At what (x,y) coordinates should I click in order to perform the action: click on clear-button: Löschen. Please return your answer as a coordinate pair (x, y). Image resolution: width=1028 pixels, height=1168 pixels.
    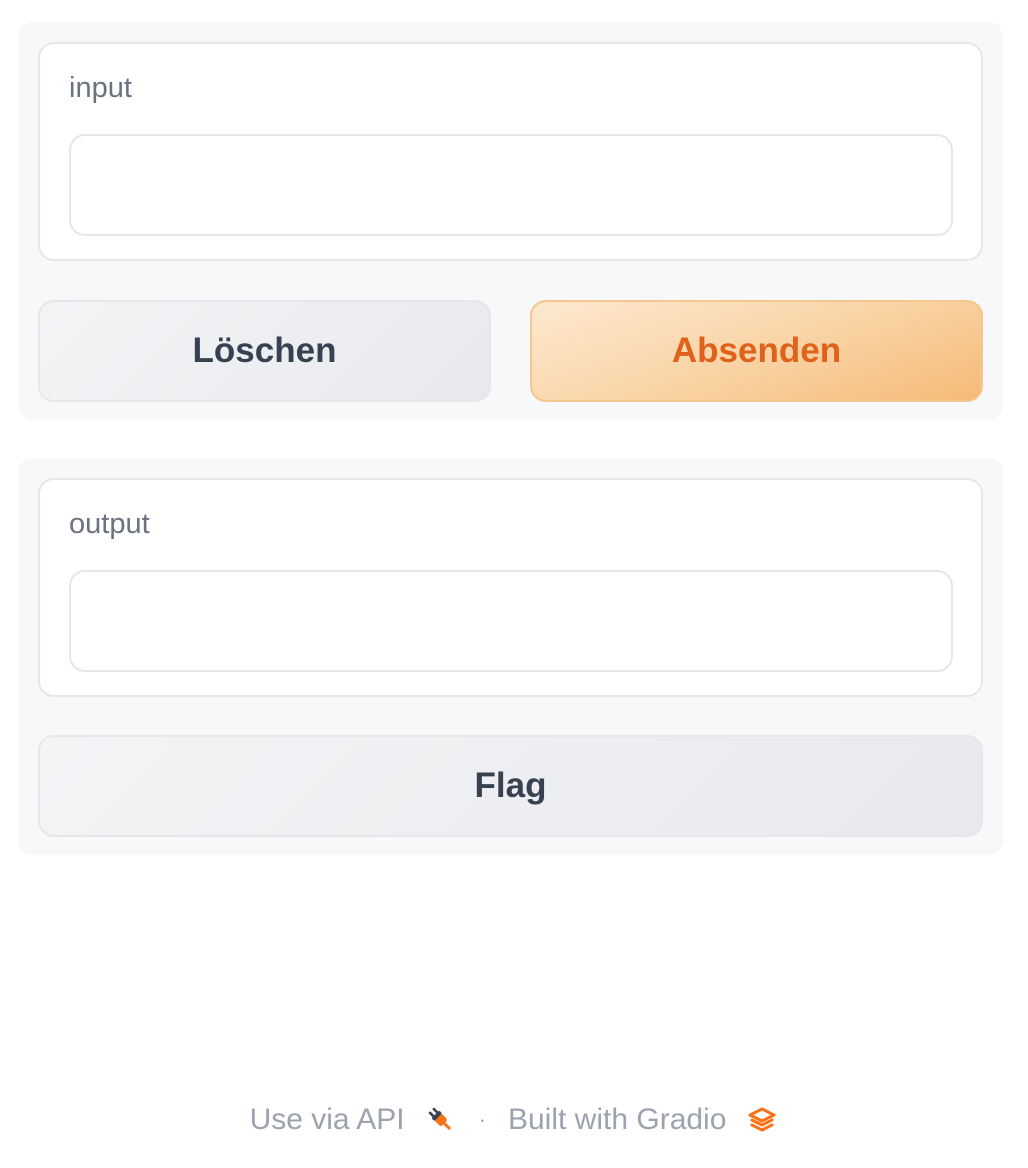
    Looking at the image, I should click on (264, 351).